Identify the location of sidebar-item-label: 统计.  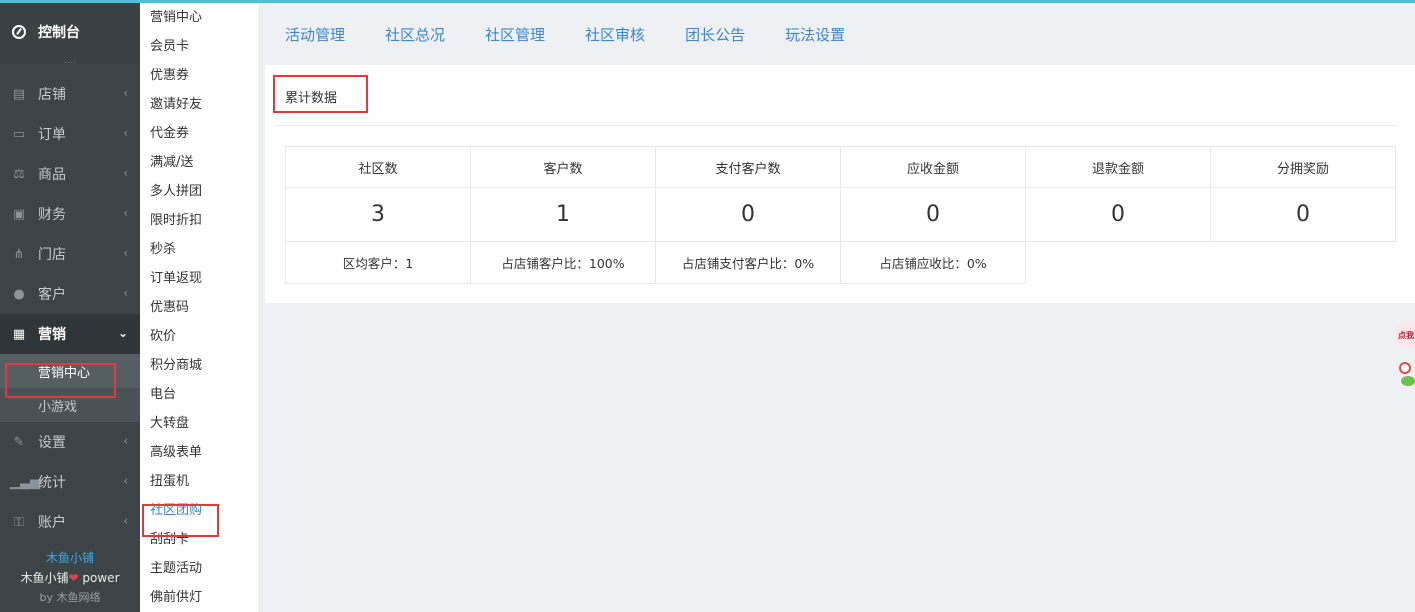
(52, 483).